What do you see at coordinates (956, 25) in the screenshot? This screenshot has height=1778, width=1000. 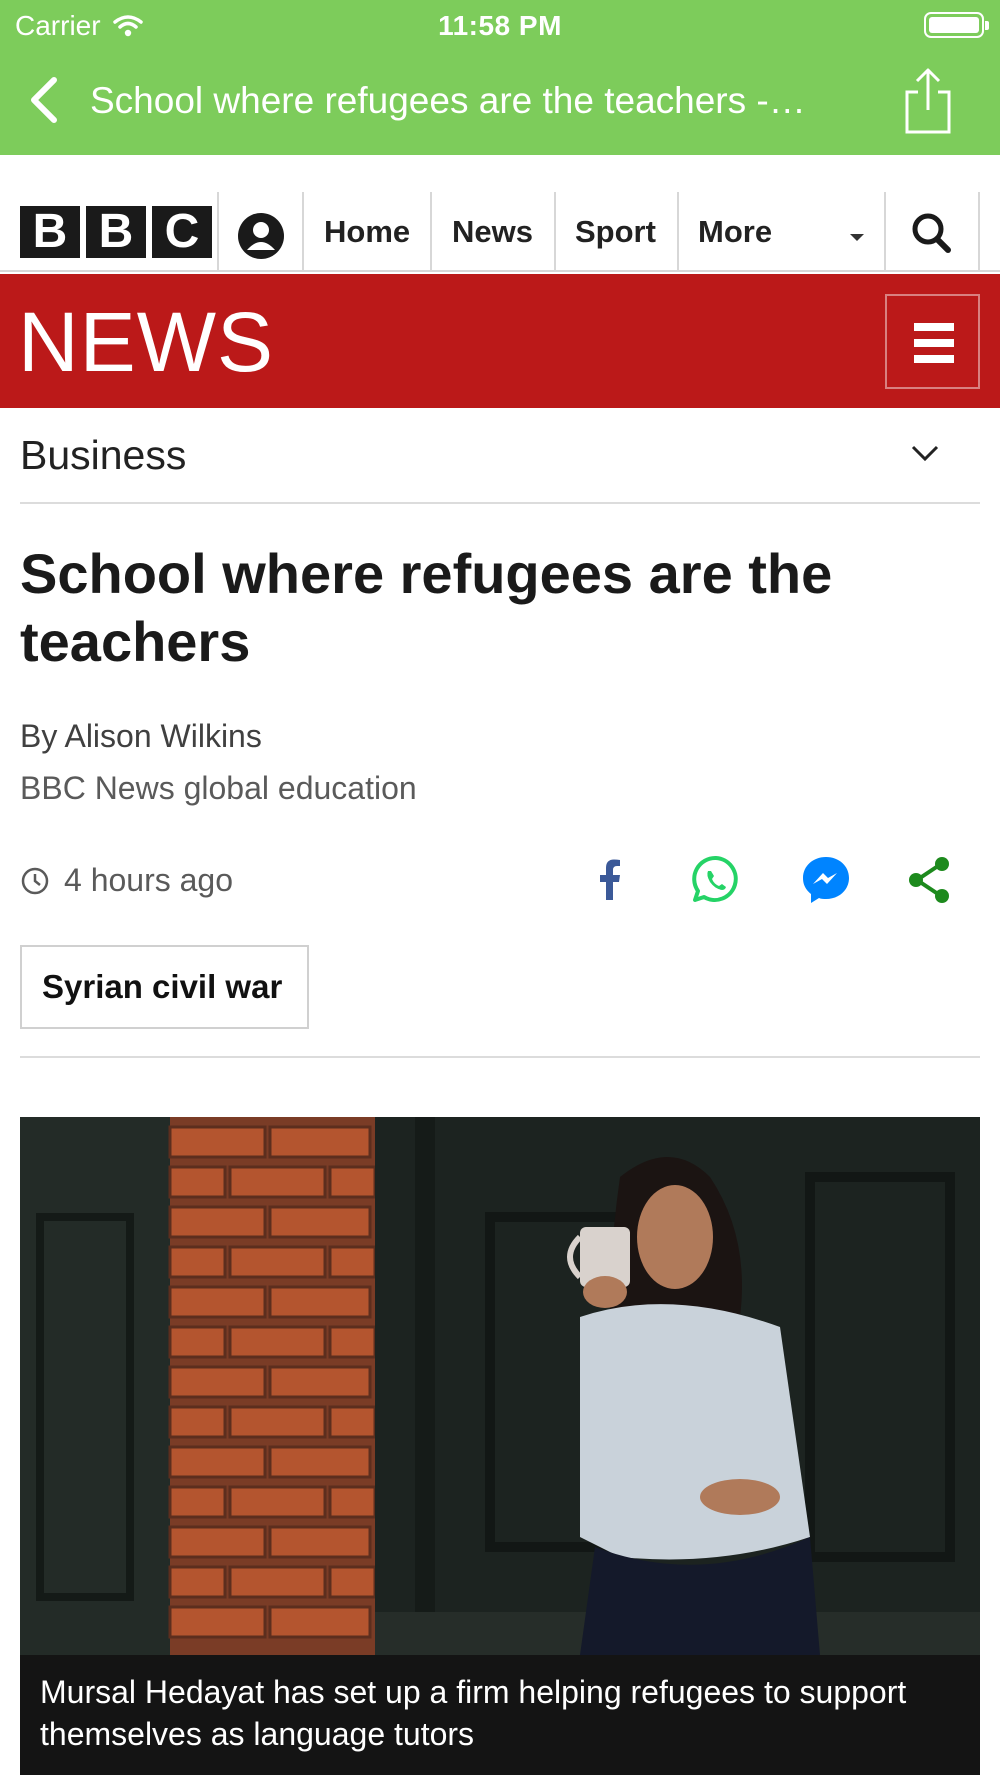 I see `battery-icon` at bounding box center [956, 25].